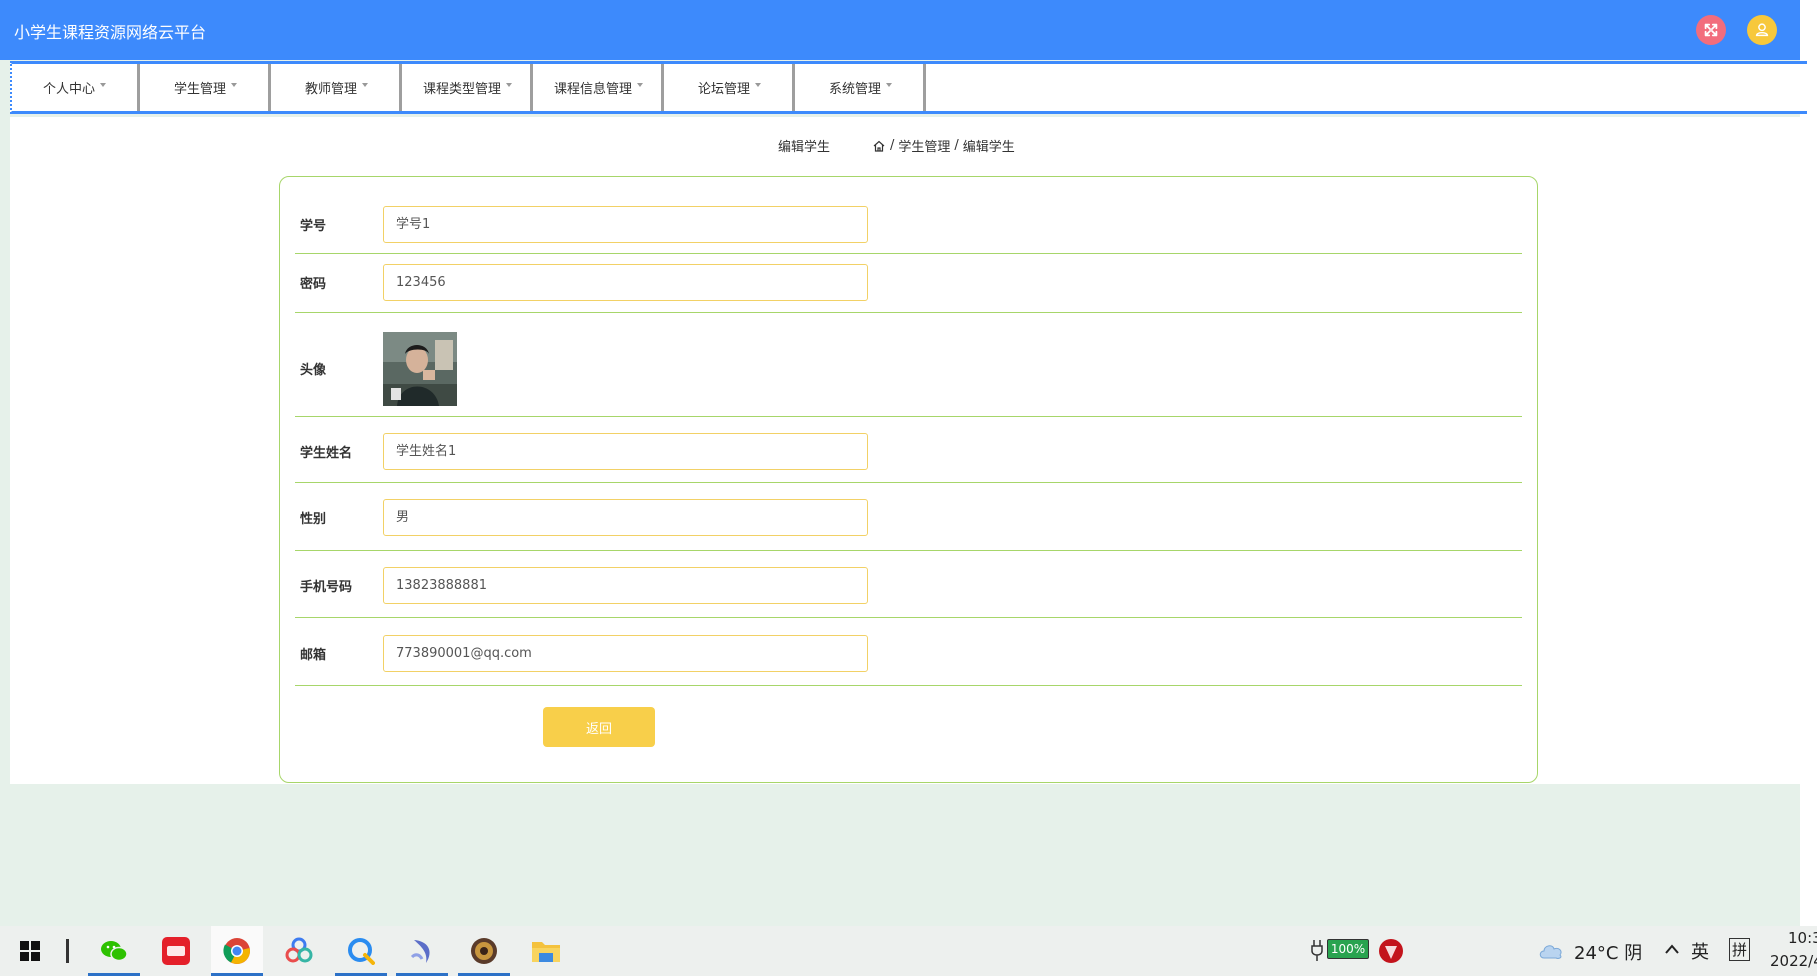 The height and width of the screenshot is (976, 1817). What do you see at coordinates (625, 517) in the screenshot?
I see `gender-input: 男` at bounding box center [625, 517].